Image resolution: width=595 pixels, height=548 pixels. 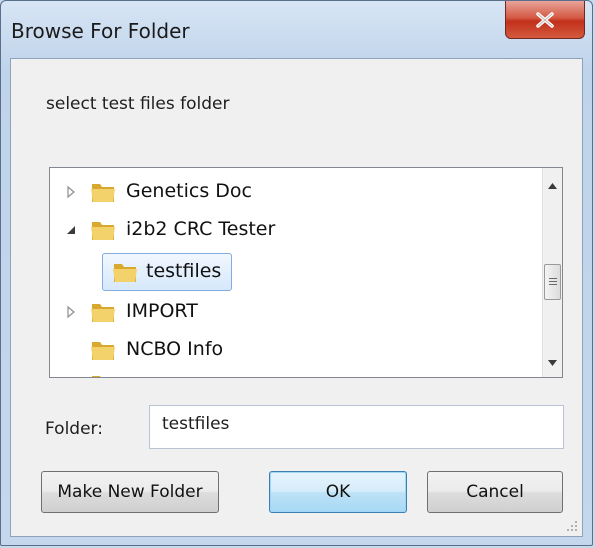 What do you see at coordinates (290, 312) in the screenshot?
I see `tree-item-import: IMPORT` at bounding box center [290, 312].